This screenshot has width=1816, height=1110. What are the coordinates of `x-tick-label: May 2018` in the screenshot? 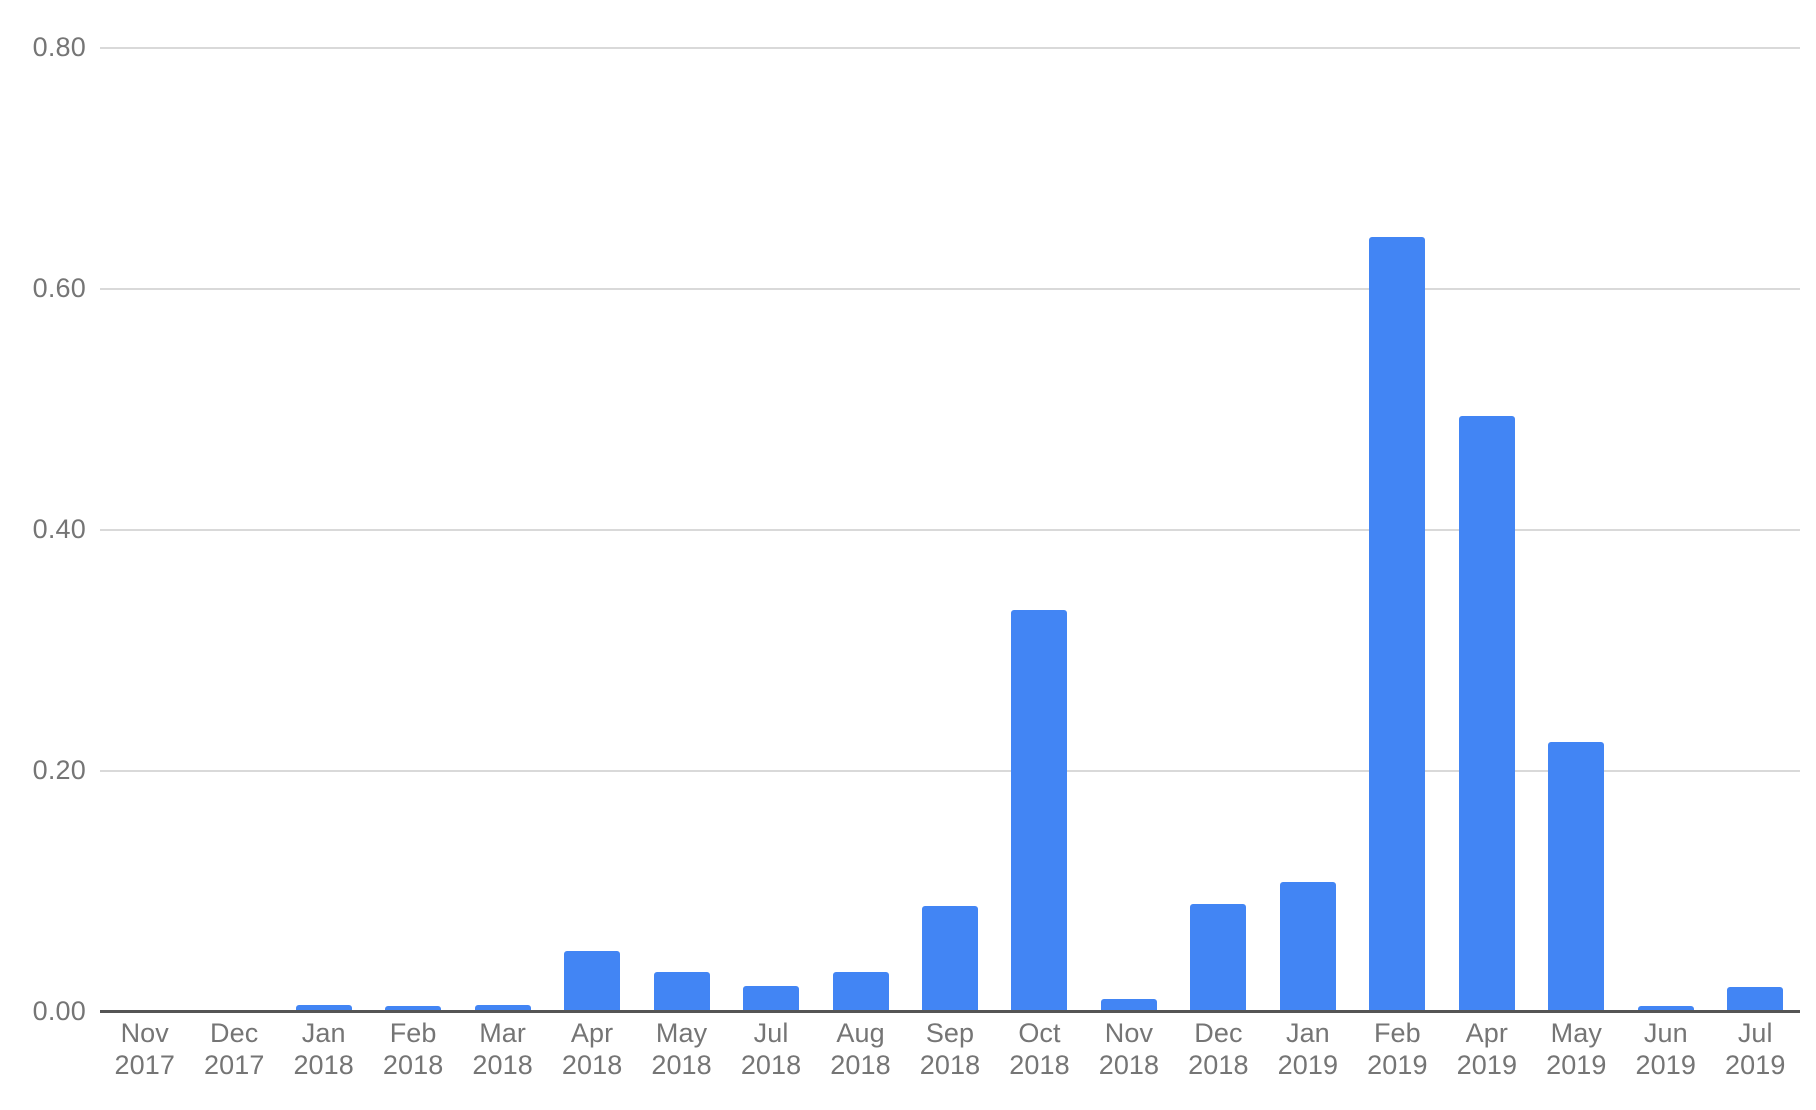 It's located at (681, 1050).